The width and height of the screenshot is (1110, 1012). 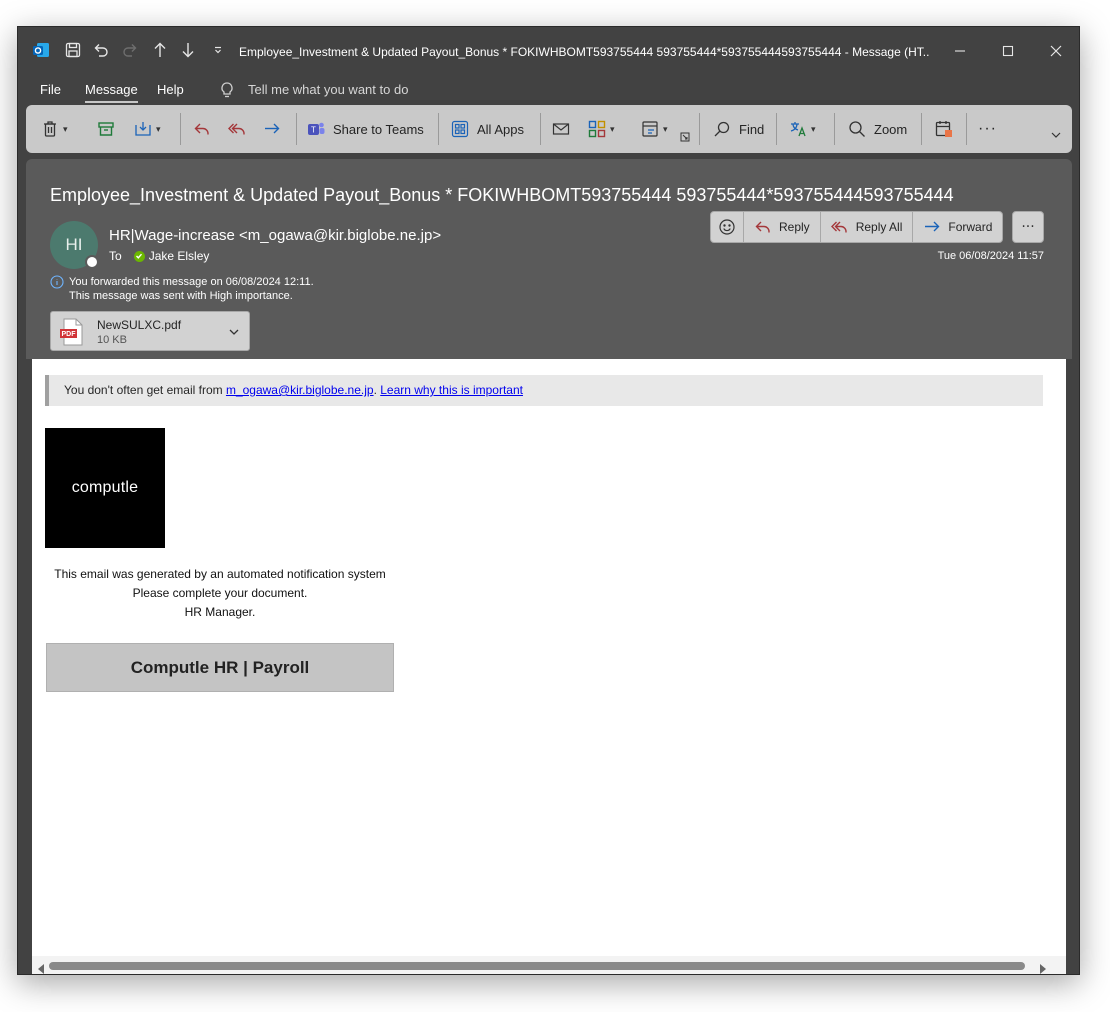 I want to click on scrollbar-thumb, so click(x=537, y=966).